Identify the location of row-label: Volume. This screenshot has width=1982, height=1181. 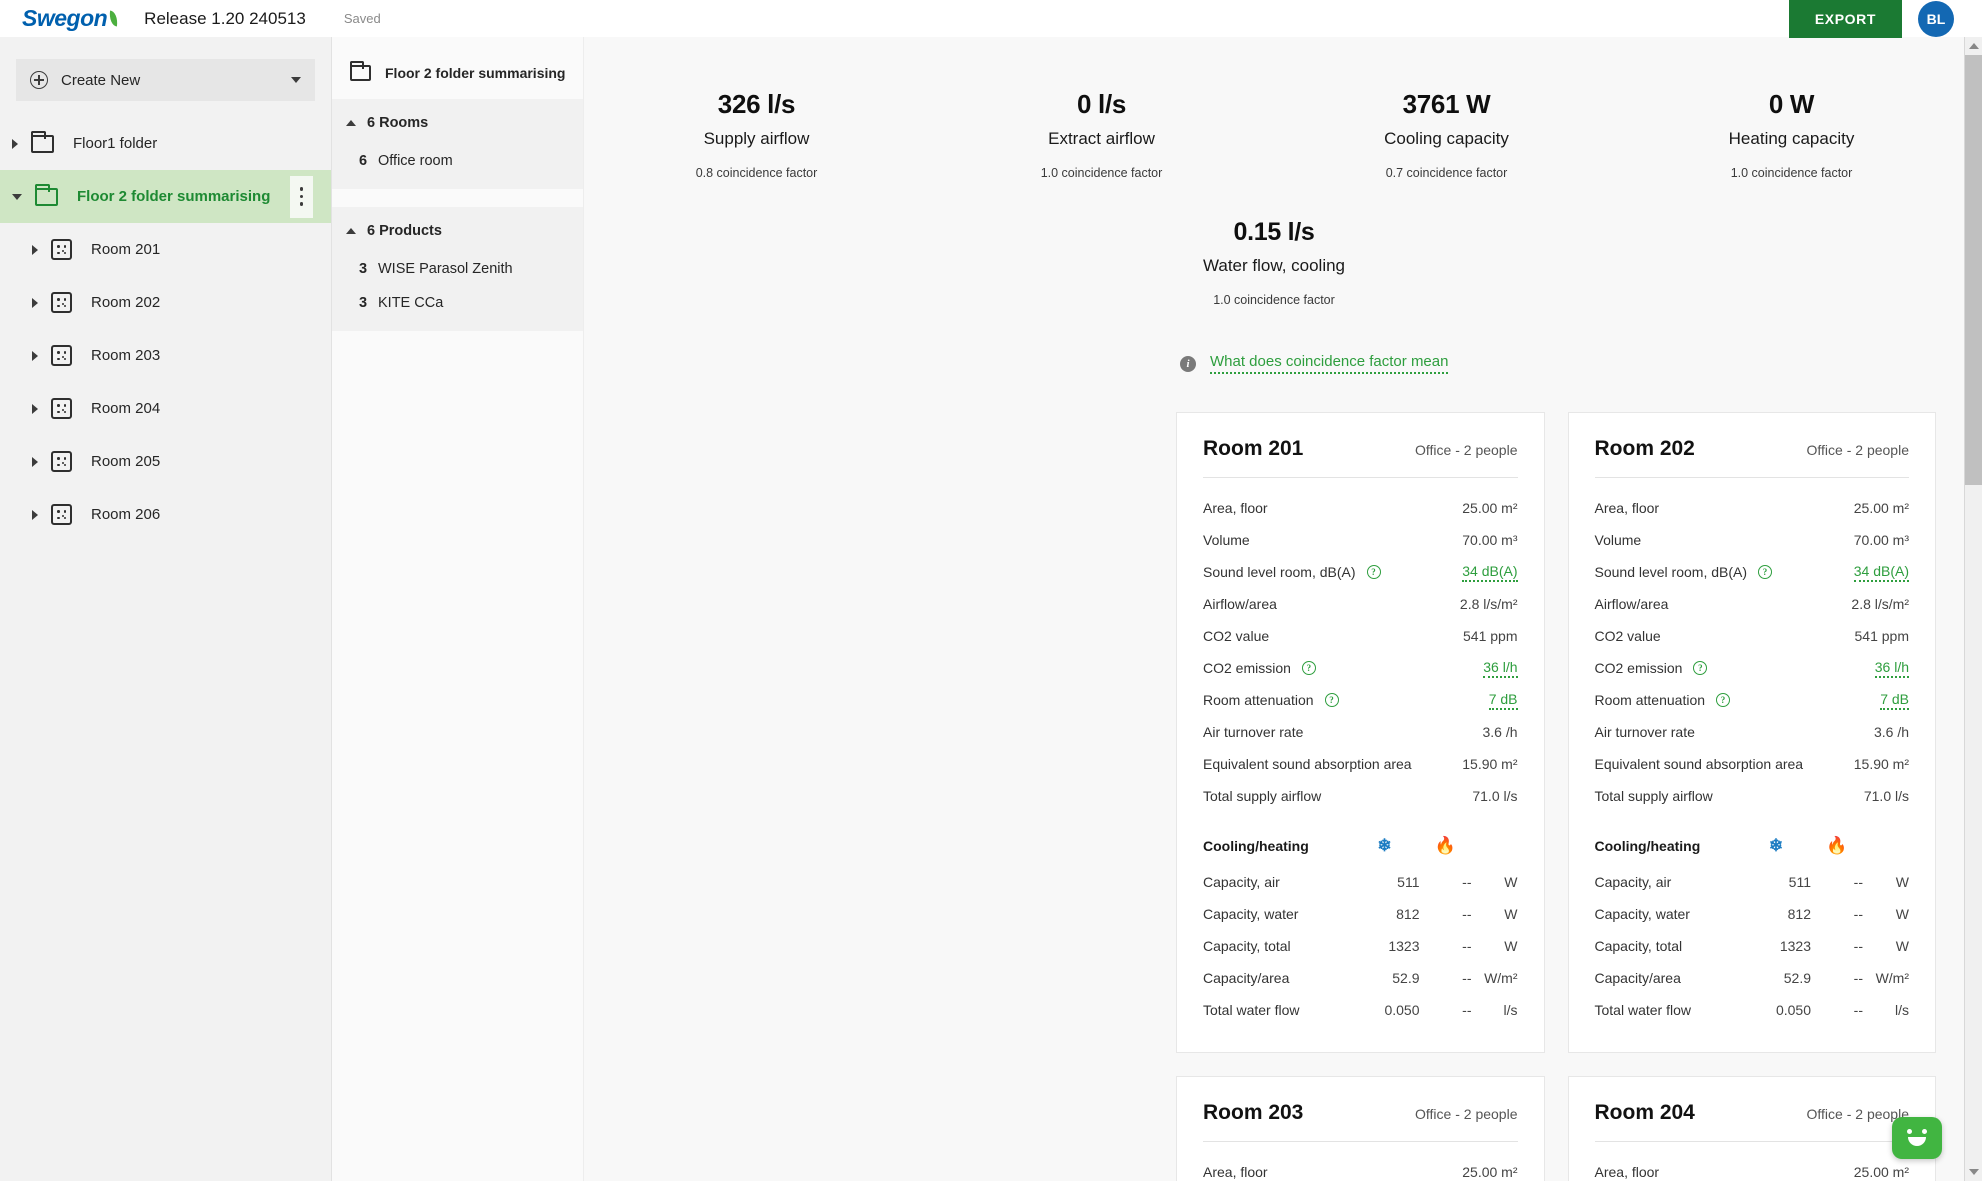
(1618, 540).